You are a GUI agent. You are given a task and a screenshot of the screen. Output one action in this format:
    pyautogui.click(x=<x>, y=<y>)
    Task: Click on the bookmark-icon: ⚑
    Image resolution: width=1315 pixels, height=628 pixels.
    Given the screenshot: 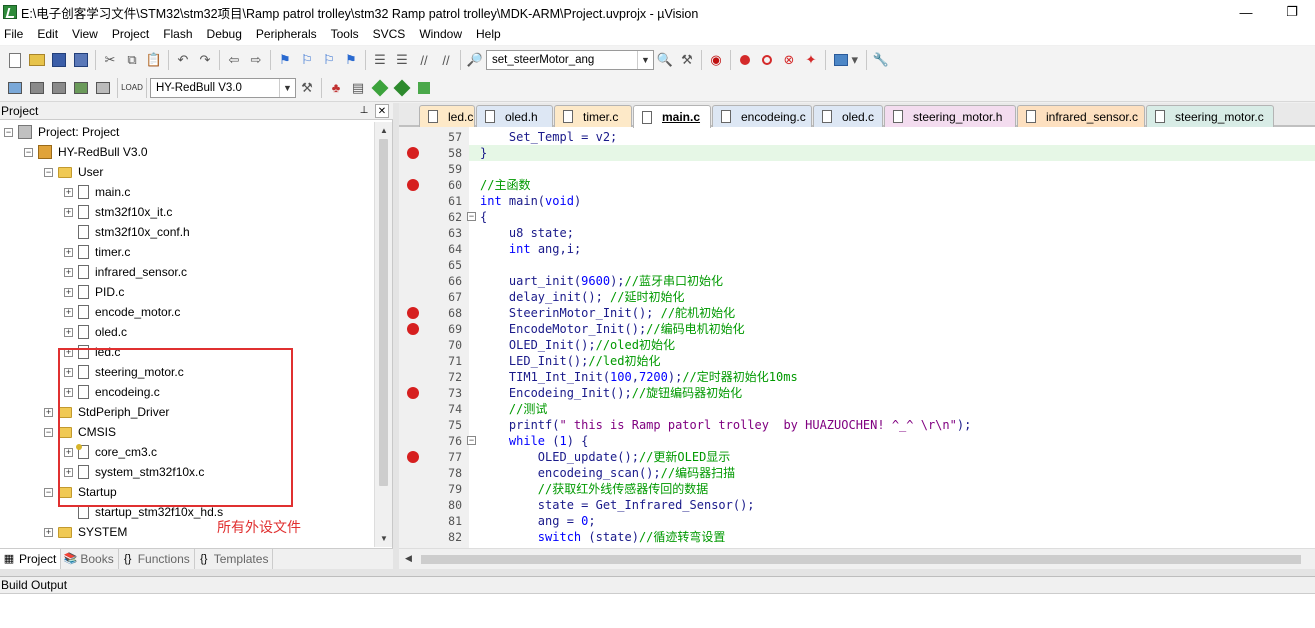 What is the action you would take?
    pyautogui.click(x=285, y=60)
    